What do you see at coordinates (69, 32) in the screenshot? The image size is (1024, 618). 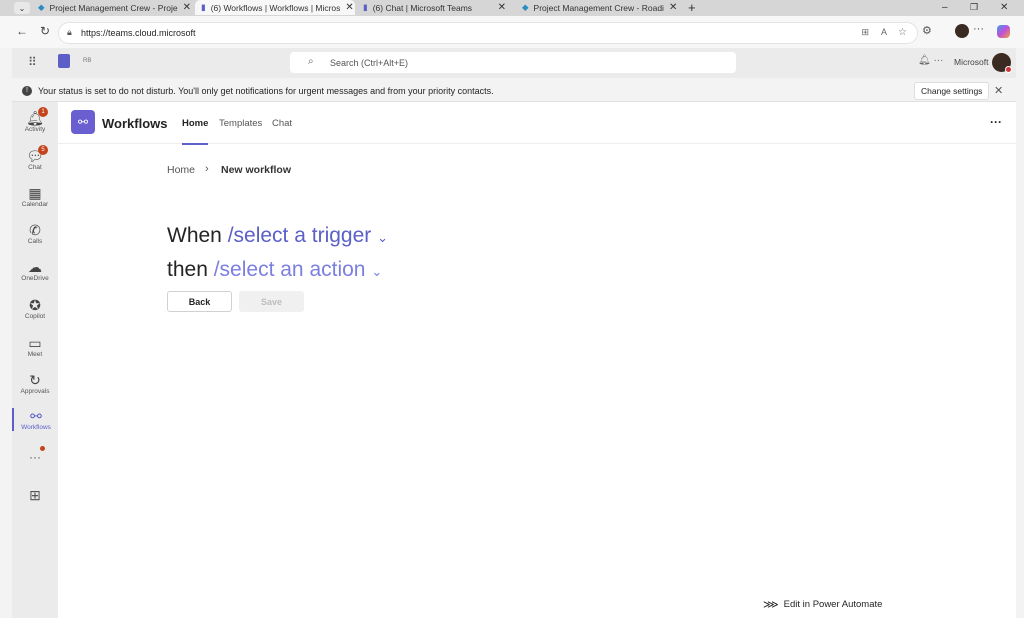 I see `lock-icon: 🔒︎` at bounding box center [69, 32].